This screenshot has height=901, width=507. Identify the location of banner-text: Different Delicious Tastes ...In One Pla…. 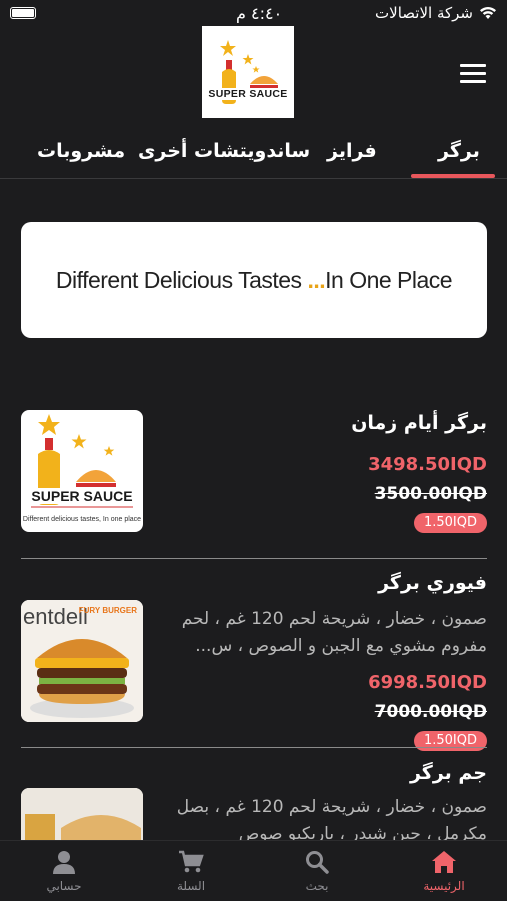
(254, 280).